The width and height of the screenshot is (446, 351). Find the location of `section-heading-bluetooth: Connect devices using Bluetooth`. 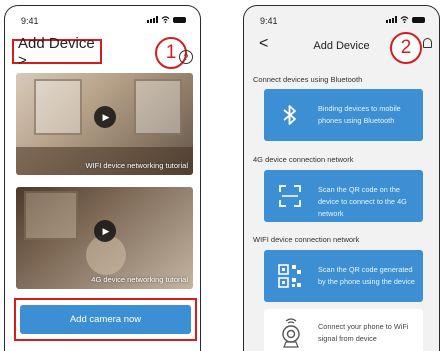

section-heading-bluetooth: Connect devices using Bluetooth is located at coordinates (308, 79).